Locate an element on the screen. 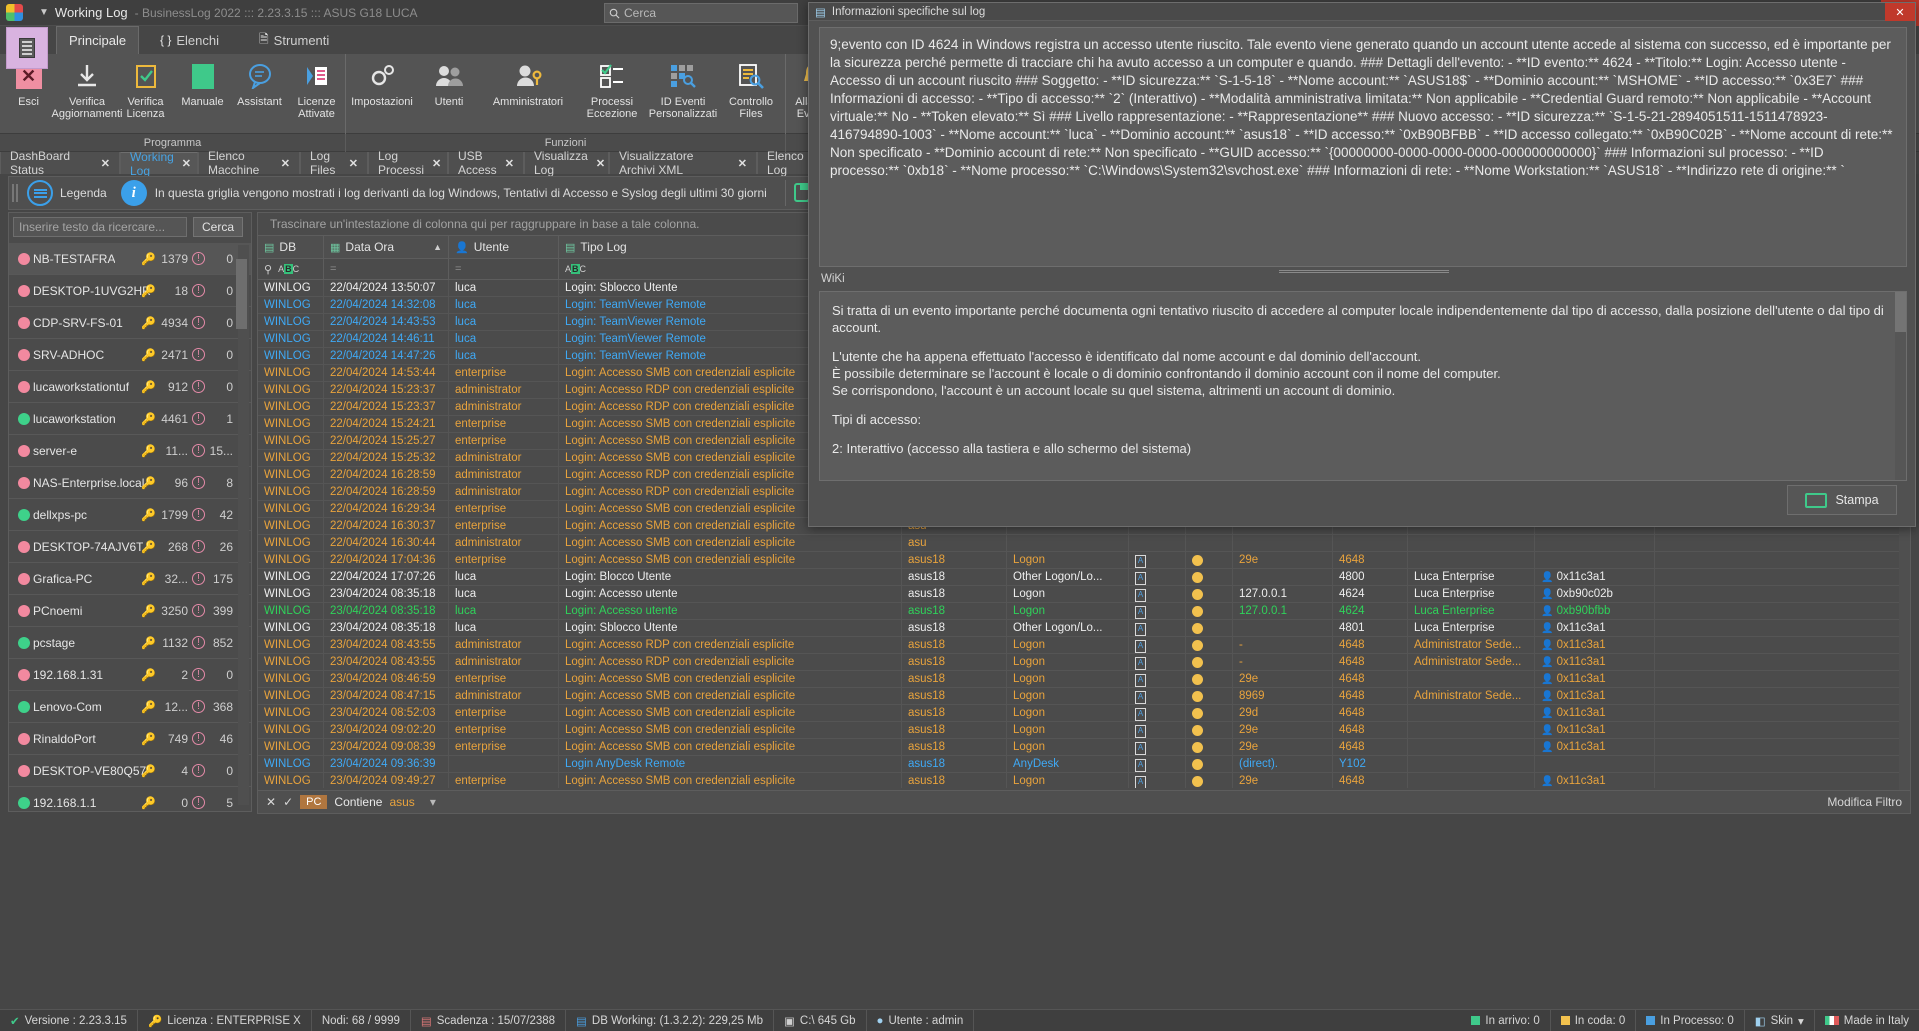  machine-list-item: lucaworkstationtuf 🔑 912! 0 is located at coordinates (130, 387).